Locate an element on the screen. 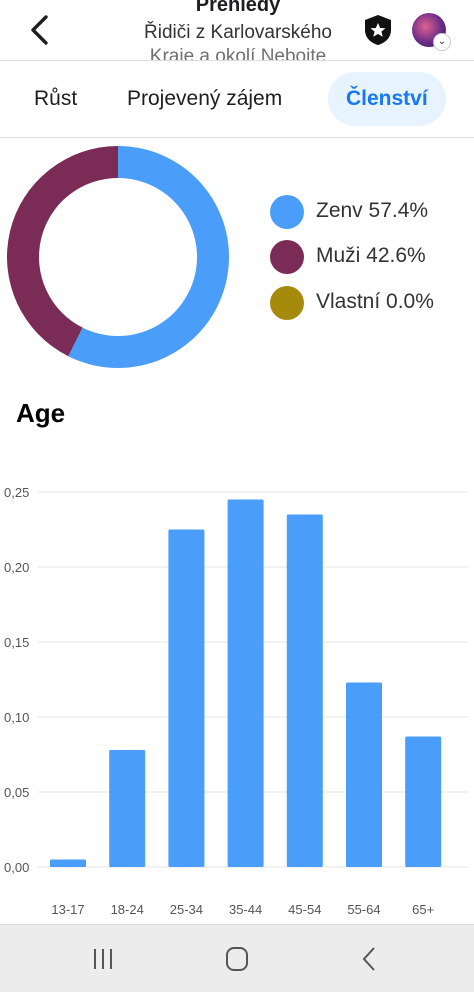  group-name: Řidiči z Karlovarského is located at coordinates (238, 32).